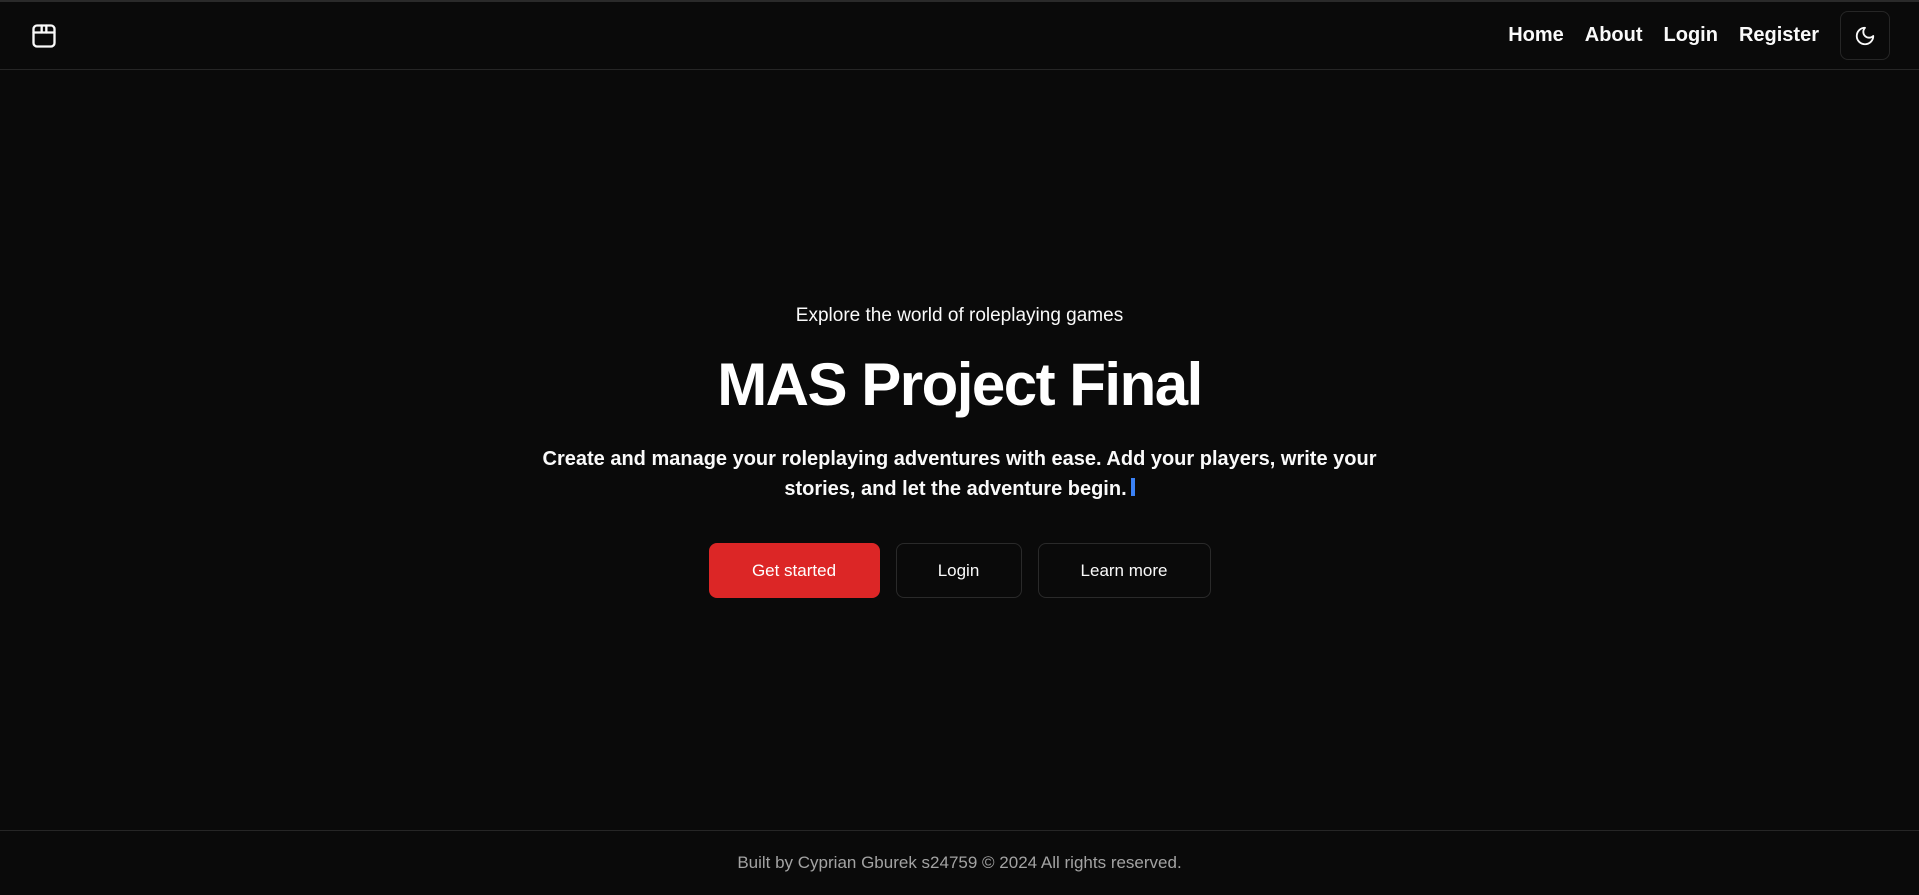 This screenshot has width=1919, height=895. What do you see at coordinates (1691, 35) in the screenshot?
I see `nav-login-link: Login` at bounding box center [1691, 35].